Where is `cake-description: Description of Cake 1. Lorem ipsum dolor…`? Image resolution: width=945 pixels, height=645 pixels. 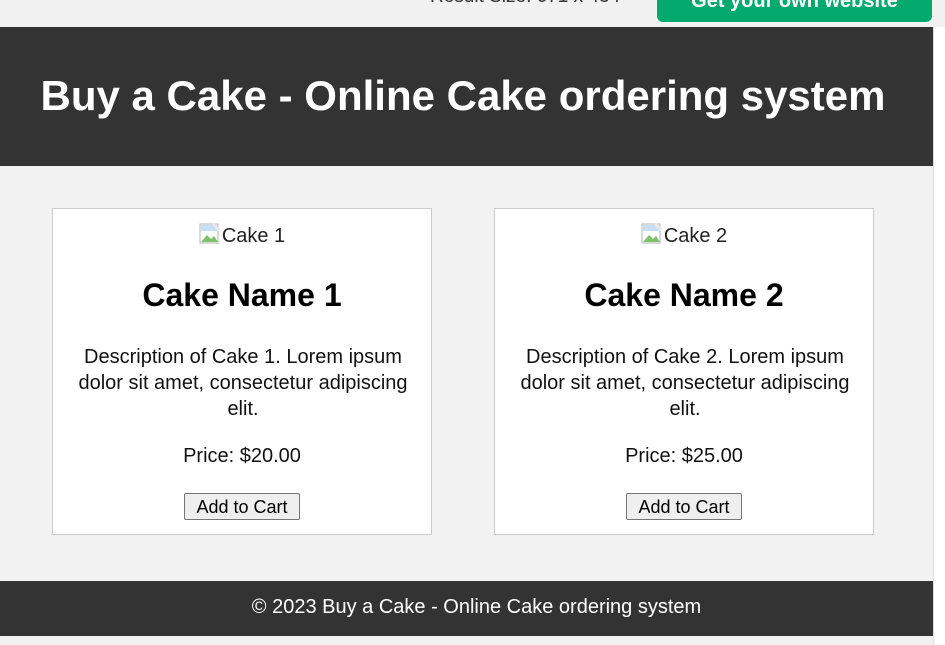
cake-description: Description of Cake 1. Lorem ipsum dolor… is located at coordinates (243, 383).